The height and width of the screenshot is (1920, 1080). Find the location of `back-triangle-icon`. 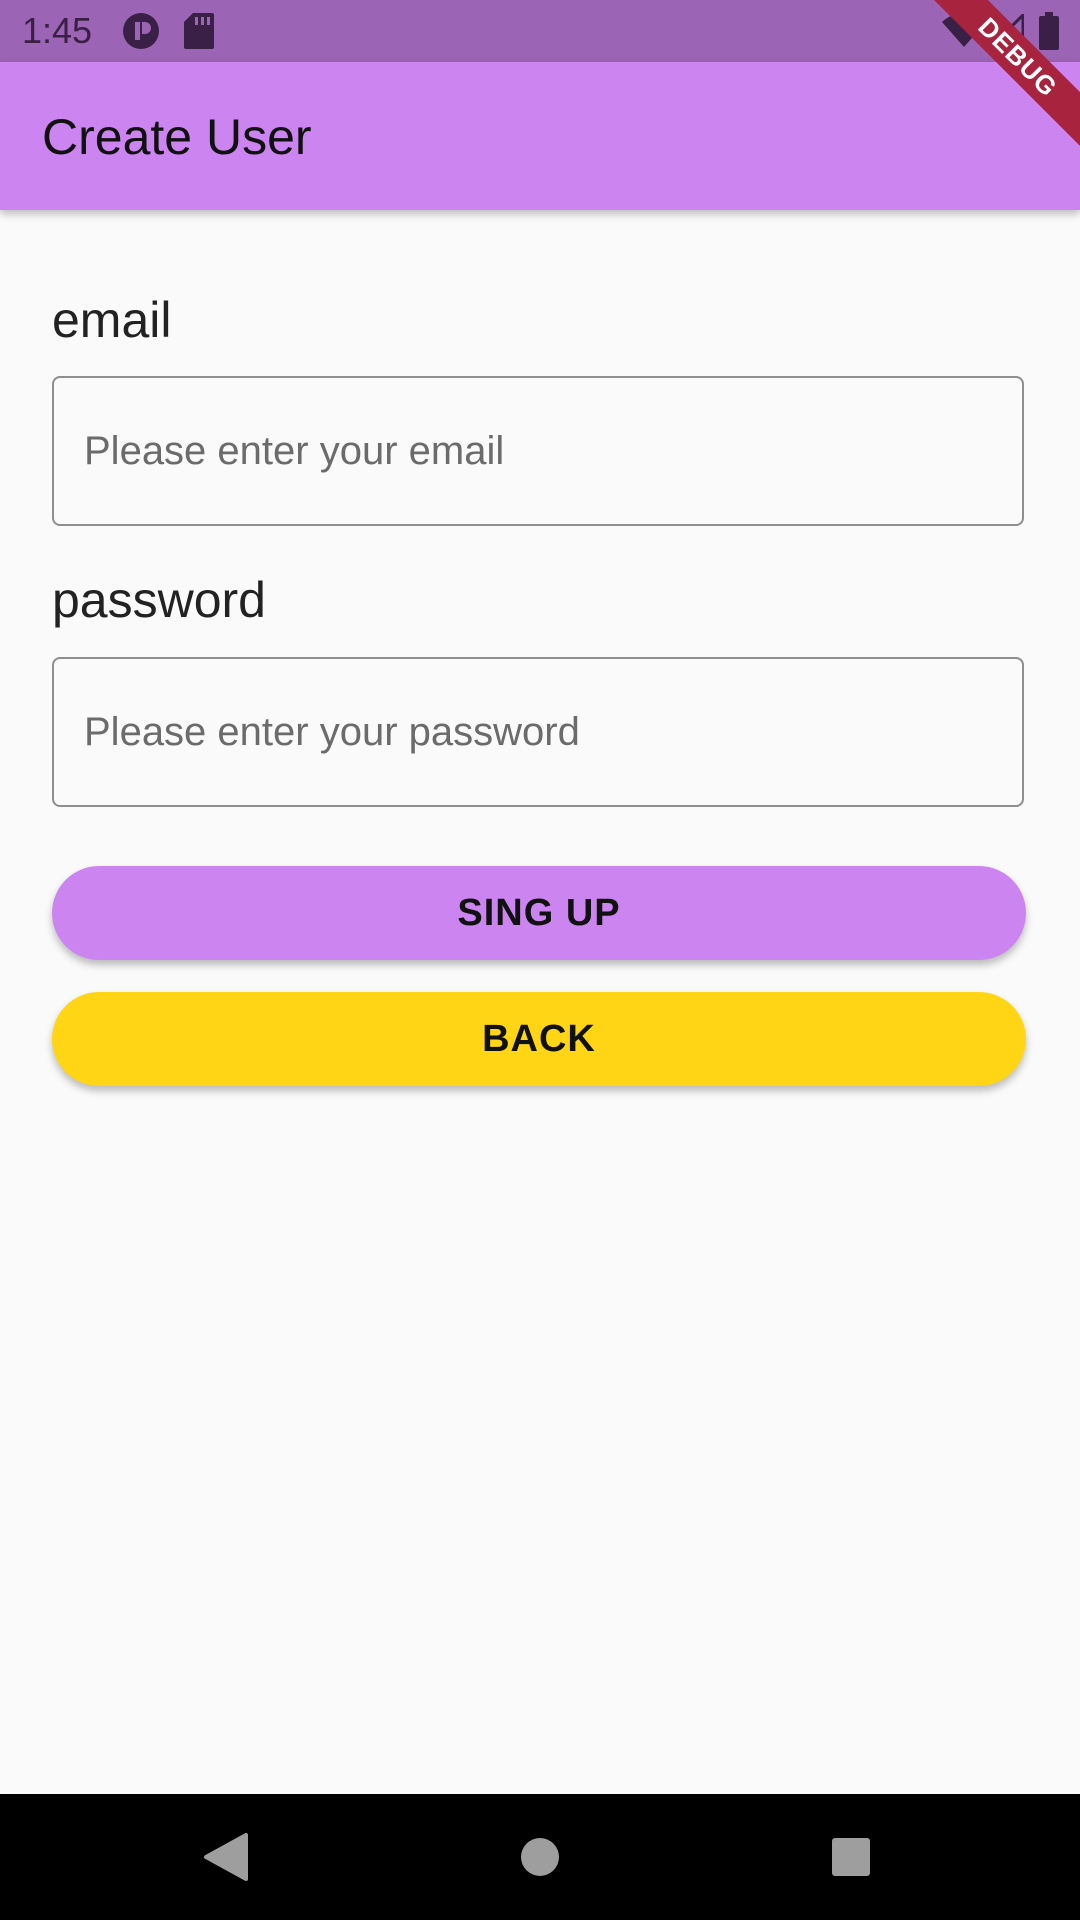

back-triangle-icon is located at coordinates (226, 1857).